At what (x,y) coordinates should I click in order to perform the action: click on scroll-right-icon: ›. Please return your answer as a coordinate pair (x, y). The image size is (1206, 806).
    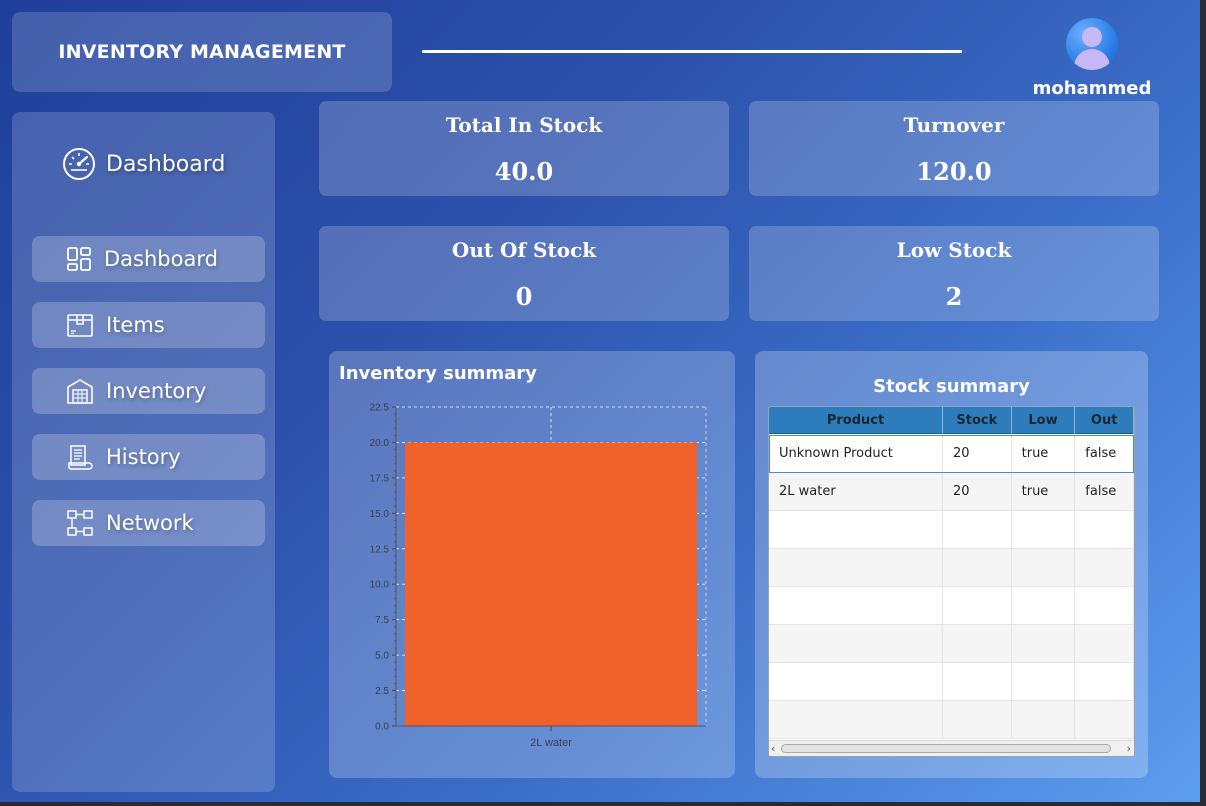
    Looking at the image, I should click on (1129, 748).